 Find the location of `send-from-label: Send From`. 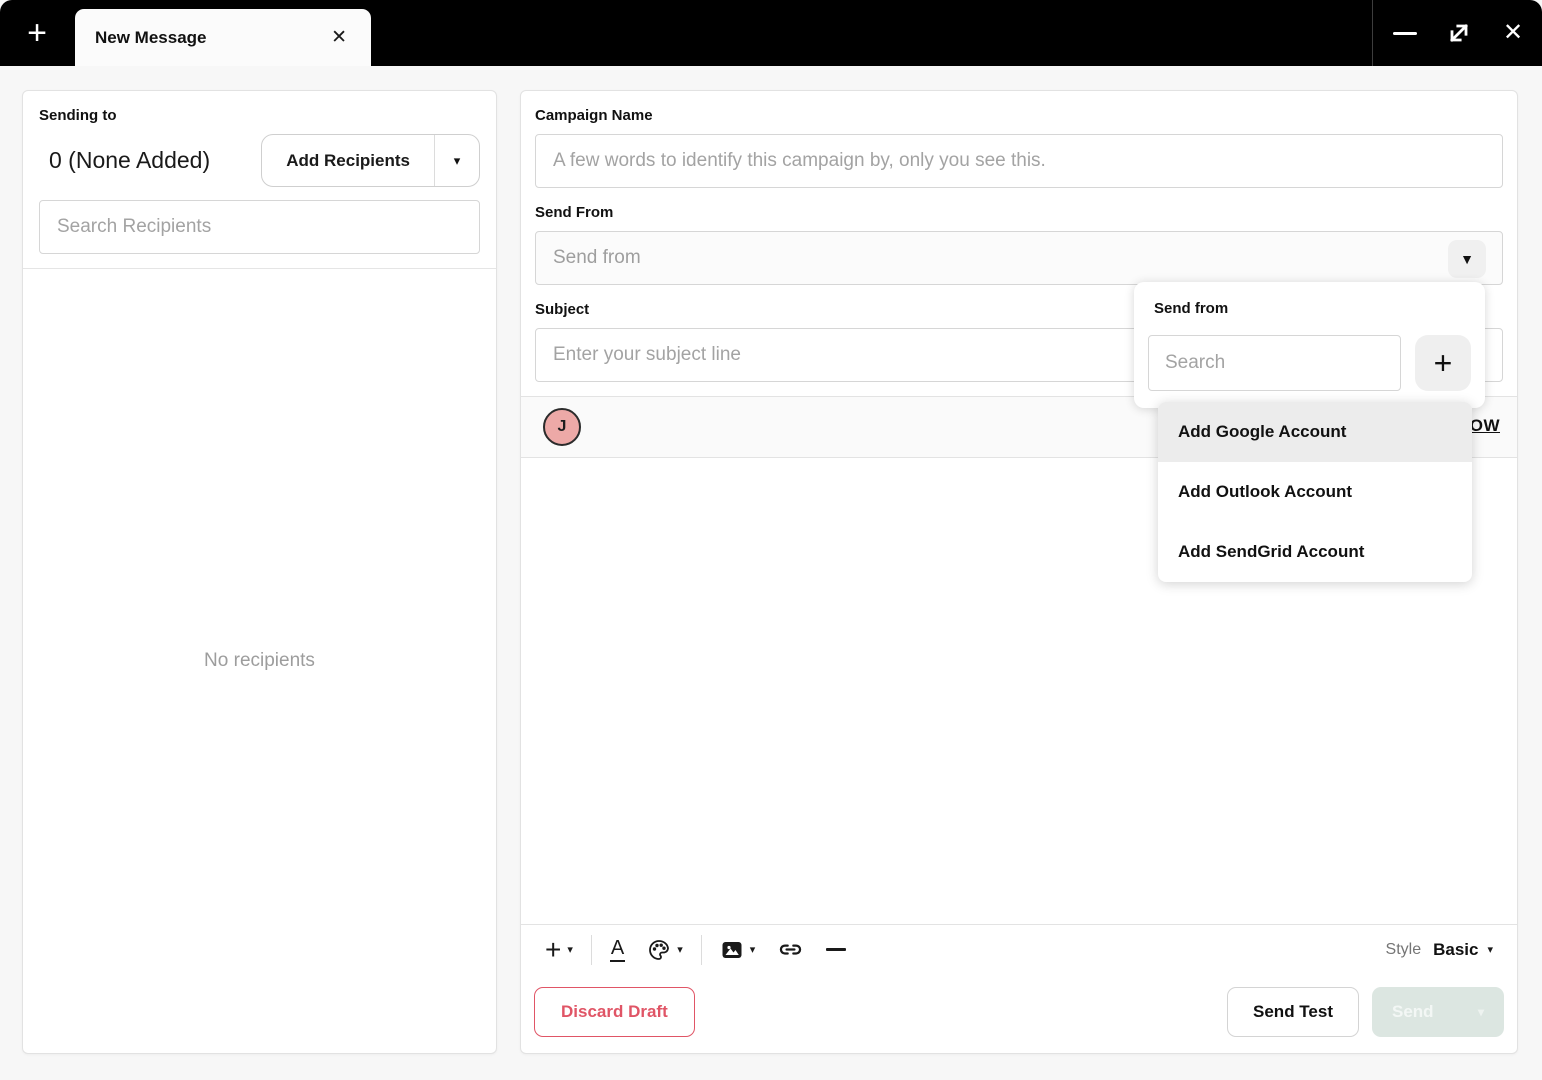

send-from-label: Send From is located at coordinates (574, 212).